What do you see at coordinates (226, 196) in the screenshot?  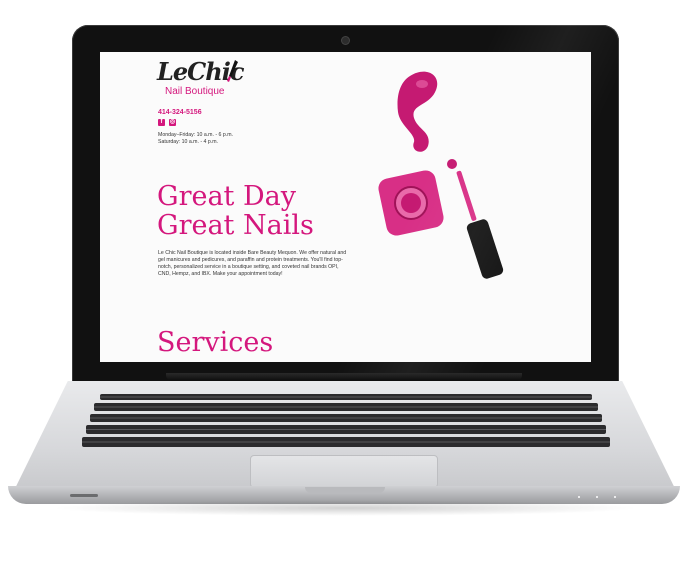 I see `headline-line-1: Great Day` at bounding box center [226, 196].